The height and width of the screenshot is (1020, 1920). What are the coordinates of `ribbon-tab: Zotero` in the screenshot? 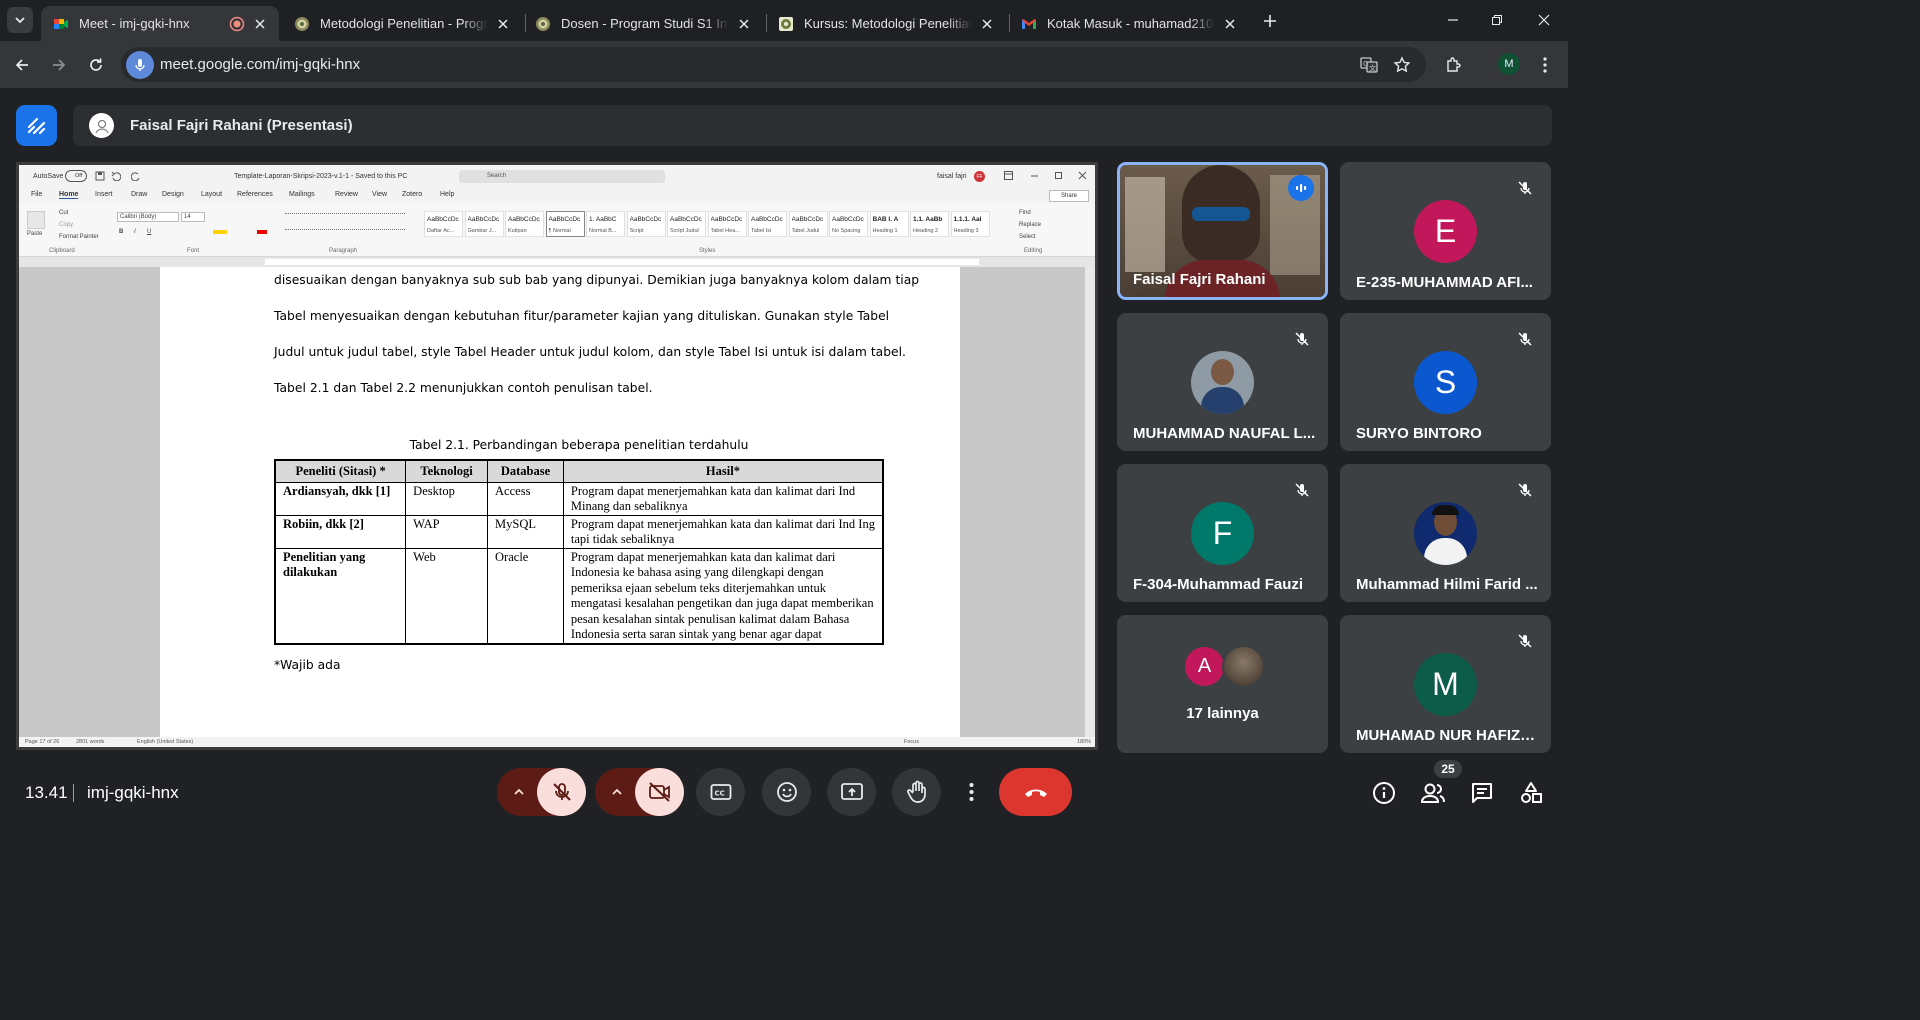 It's located at (412, 194).